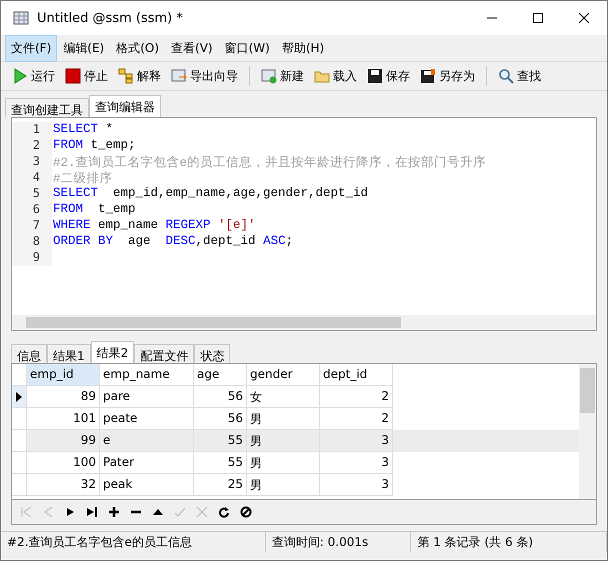 Image resolution: width=608 pixels, height=561 pixels. I want to click on tab: 状态, so click(212, 353).